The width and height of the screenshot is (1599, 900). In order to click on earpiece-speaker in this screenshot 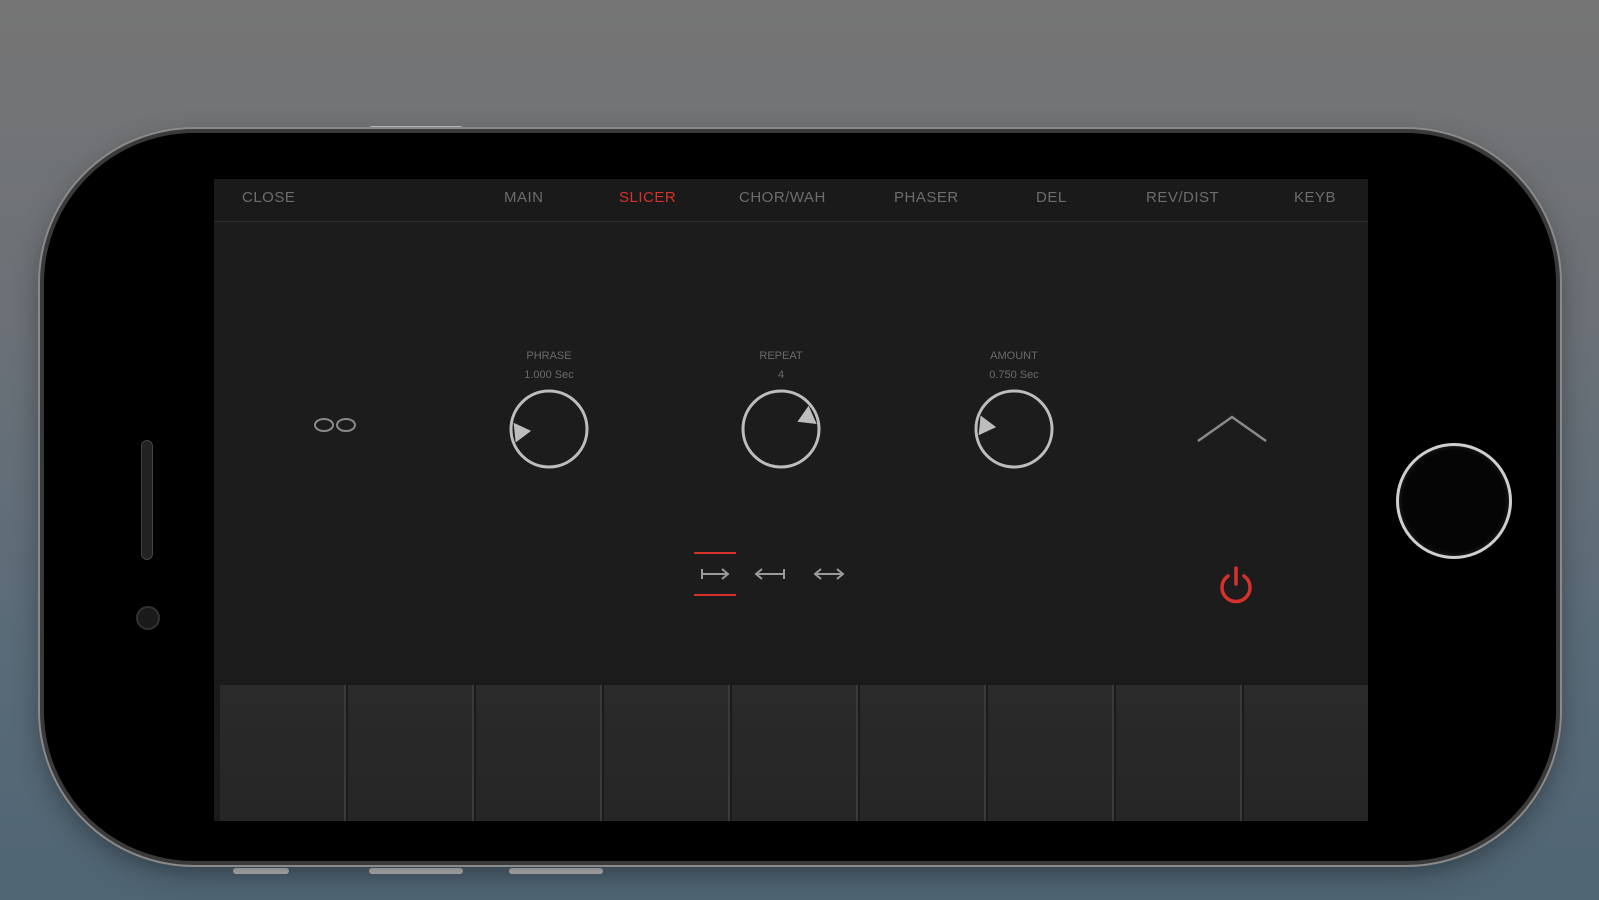, I will do `click(147, 500)`.